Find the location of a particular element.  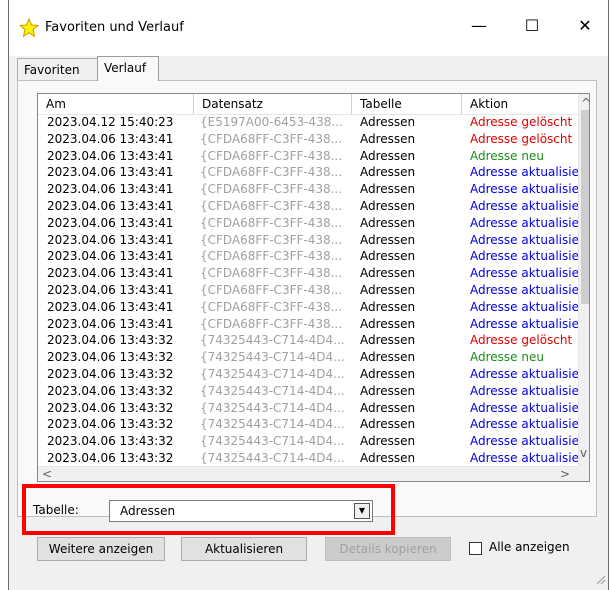

show-all-label: Alle anzeigen is located at coordinates (529, 547).